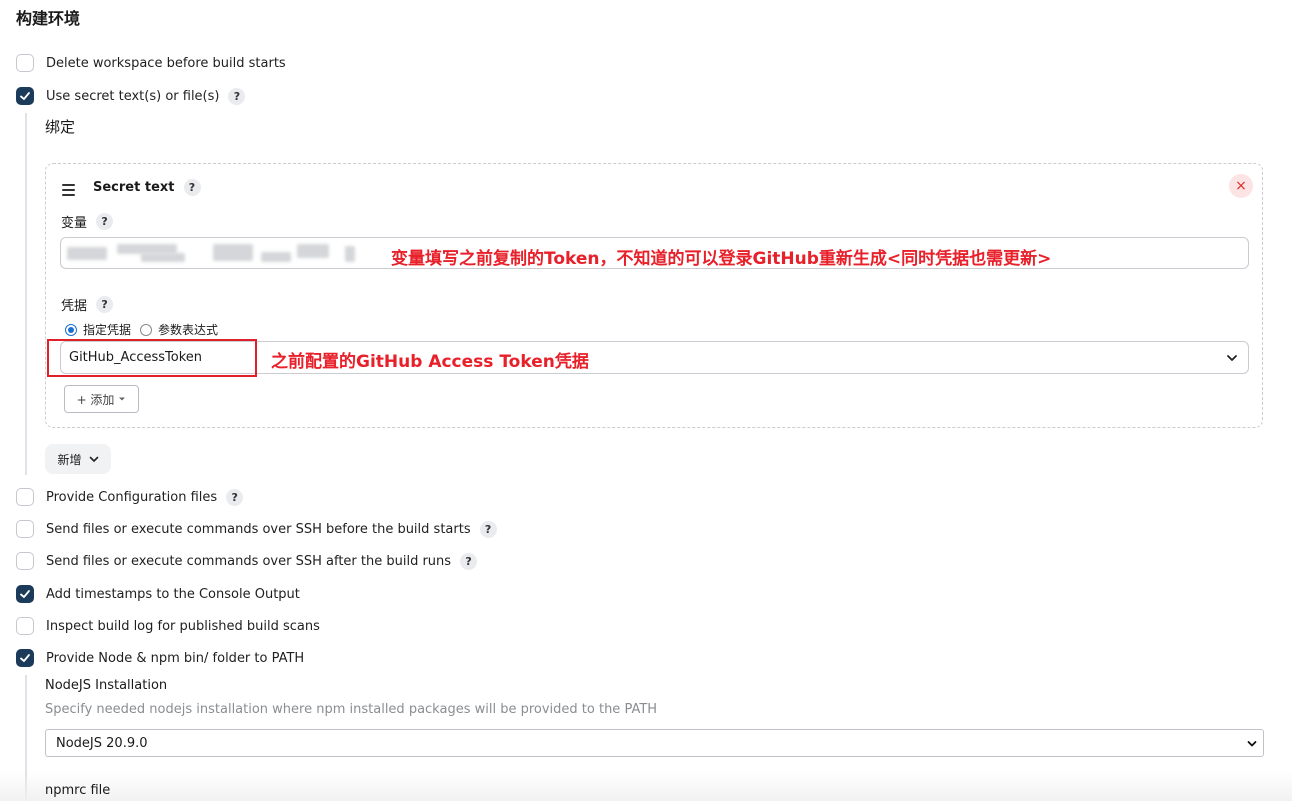 This screenshot has height=801, width=1292. What do you see at coordinates (68, 191) in the screenshot?
I see `drag-handle-icon` at bounding box center [68, 191].